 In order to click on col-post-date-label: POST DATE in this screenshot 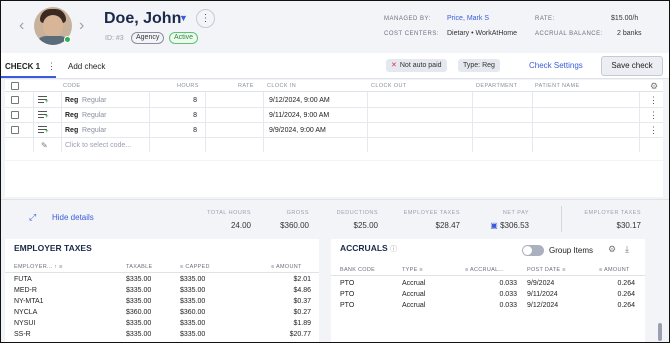, I will do `click(544, 270)`.